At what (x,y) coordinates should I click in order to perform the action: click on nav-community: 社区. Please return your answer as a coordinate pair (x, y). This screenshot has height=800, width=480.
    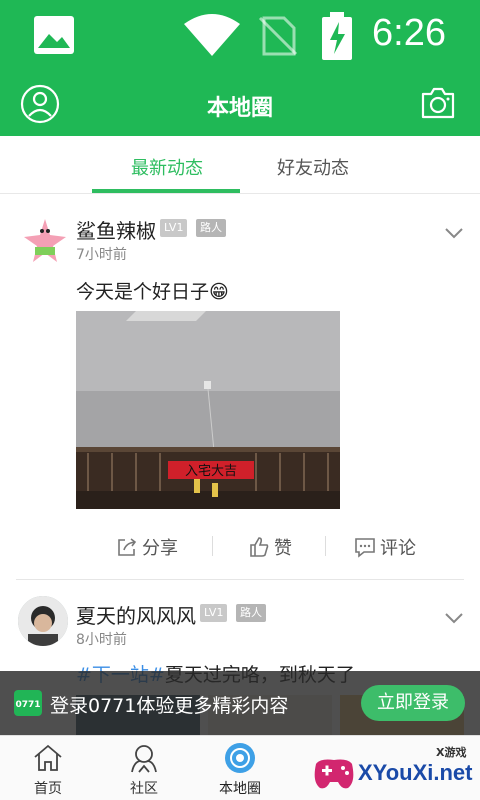
    Looking at the image, I should click on (144, 768).